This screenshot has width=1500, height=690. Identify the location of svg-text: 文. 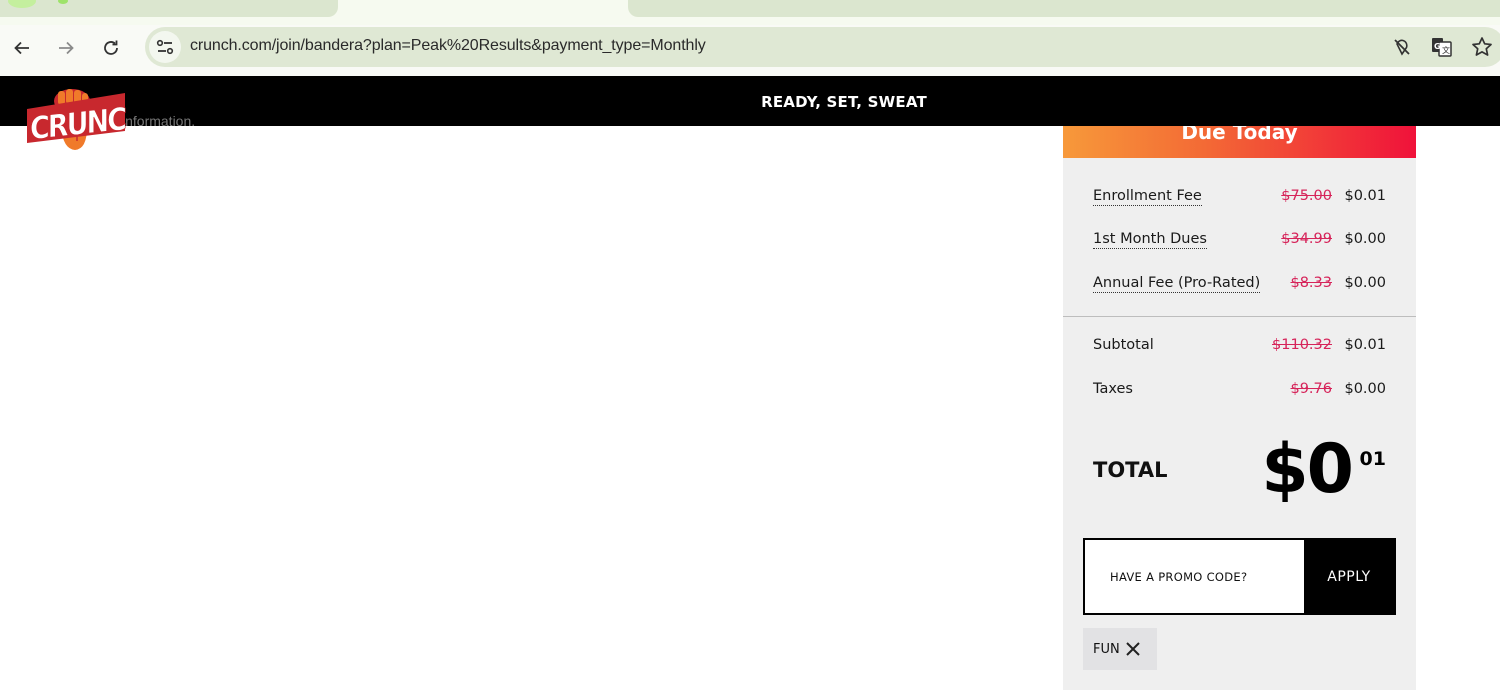
(1446, 50).